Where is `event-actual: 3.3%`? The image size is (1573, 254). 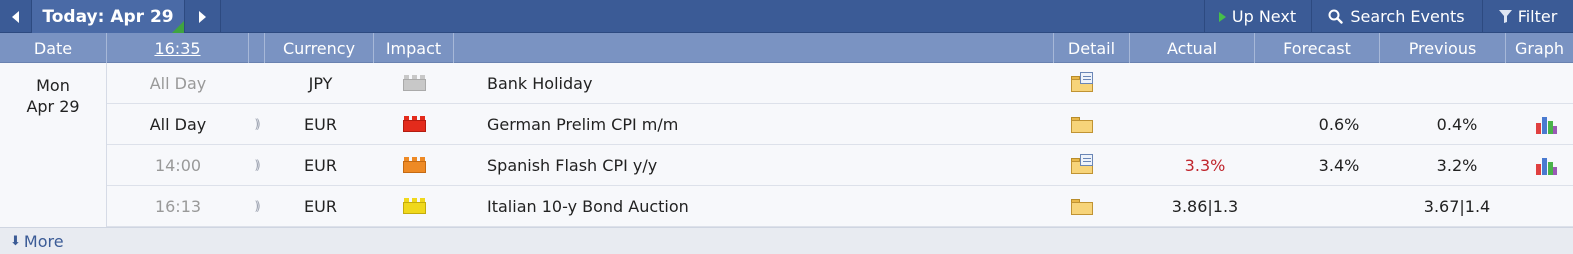 event-actual: 3.3% is located at coordinates (1205, 165).